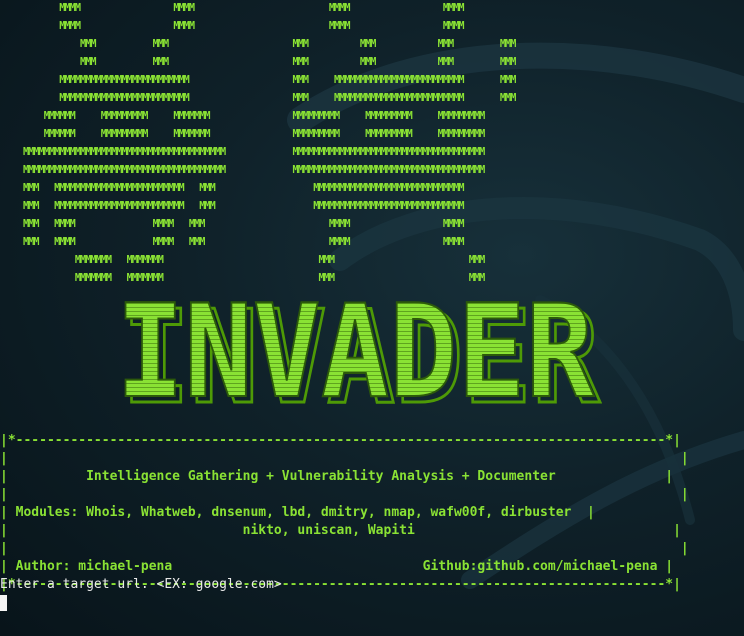 This screenshot has width=744, height=636. I want to click on invader-logo: INVADER INVADER, so click(358, 354).